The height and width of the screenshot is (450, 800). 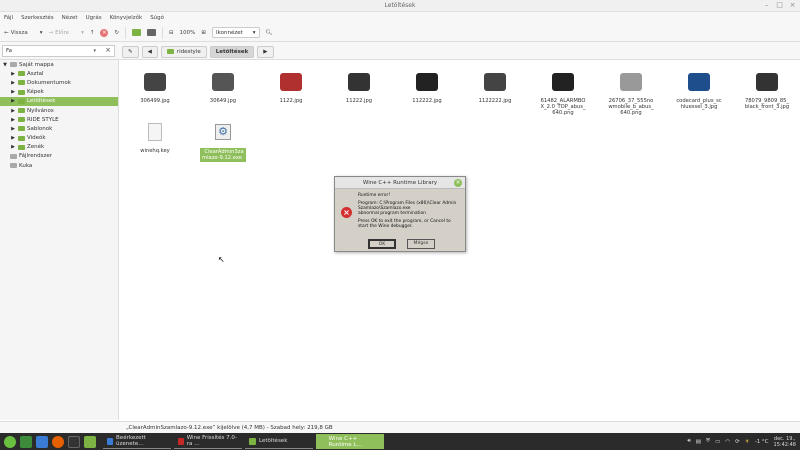 What do you see at coordinates (183, 51) in the screenshot?
I see `breadcrumb-item-ridestyle: ridestyle` at bounding box center [183, 51].